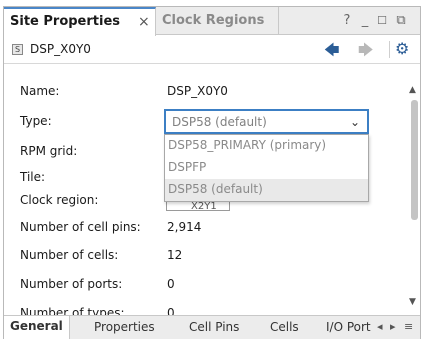  I want to click on site-title: DSP_X0Y0, so click(60, 49).